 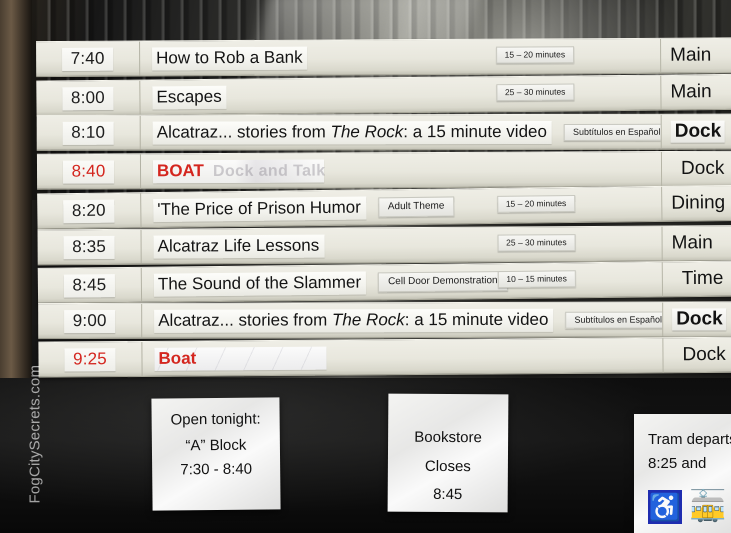 I want to click on schedule-duration-chip: 10 – 15 minutes, so click(x=536, y=279).